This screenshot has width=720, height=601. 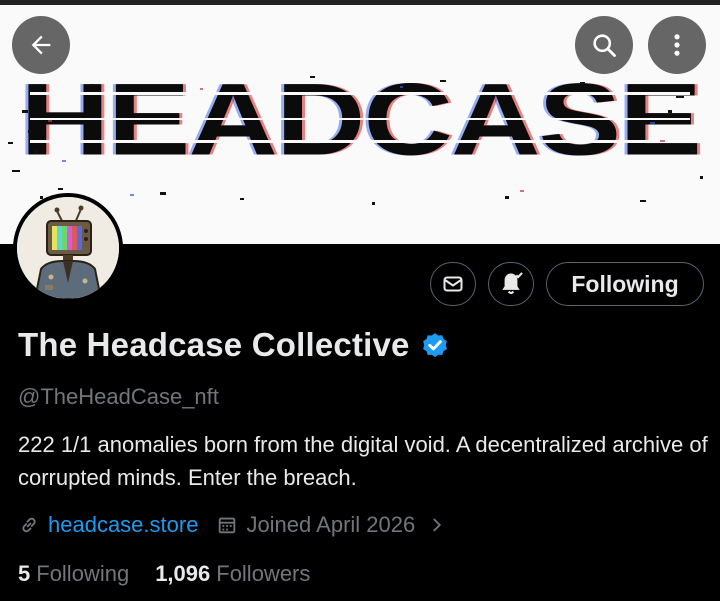 I want to click on follow-stats: 5 Following 1,096 Followers, so click(x=164, y=574).